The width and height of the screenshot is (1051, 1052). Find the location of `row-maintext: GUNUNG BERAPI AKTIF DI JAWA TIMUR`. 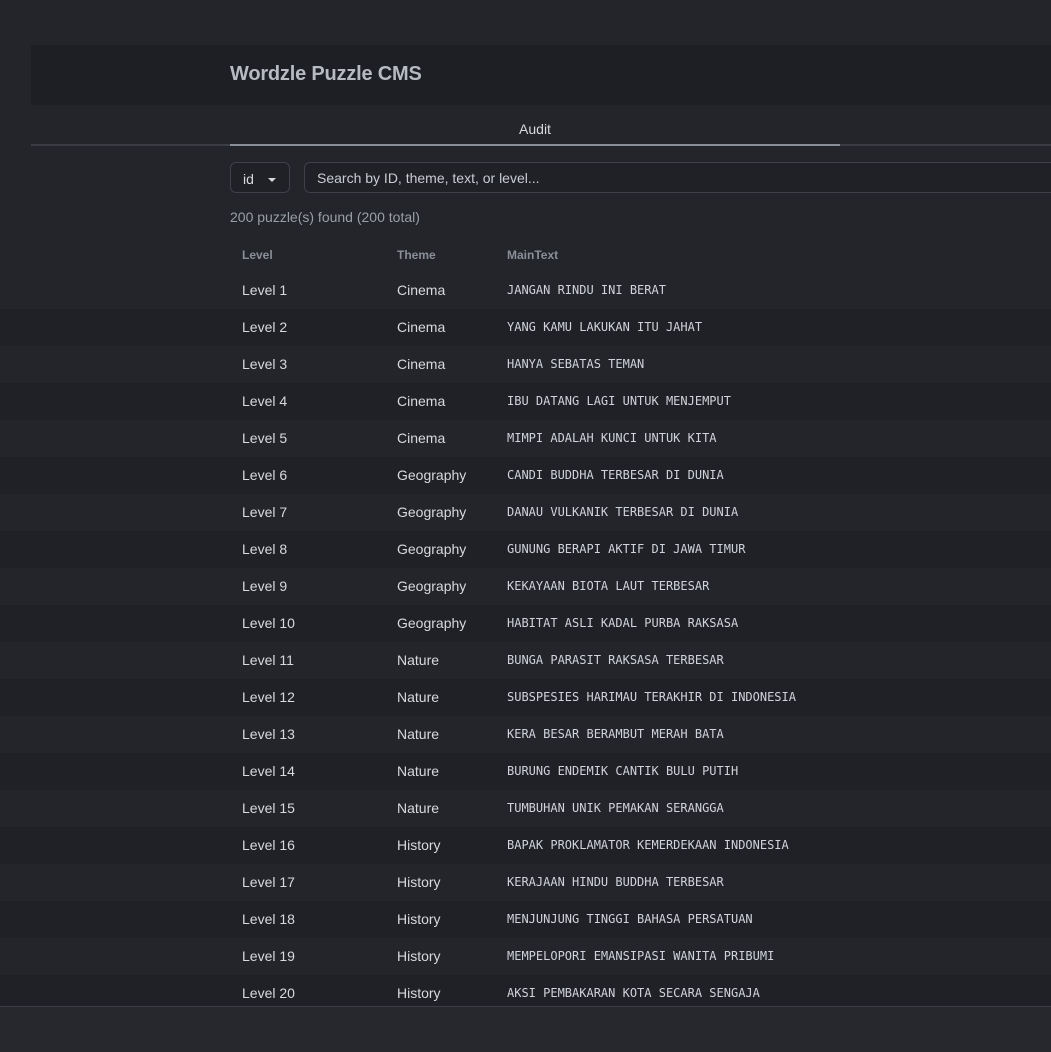

row-maintext: GUNUNG BERAPI AKTIF DI JAWA TIMUR is located at coordinates (626, 549).